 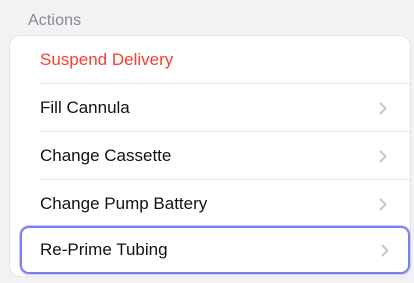 What do you see at coordinates (104, 249) in the screenshot?
I see `re-prime-tubing-label: Re-Prime Tubing` at bounding box center [104, 249].